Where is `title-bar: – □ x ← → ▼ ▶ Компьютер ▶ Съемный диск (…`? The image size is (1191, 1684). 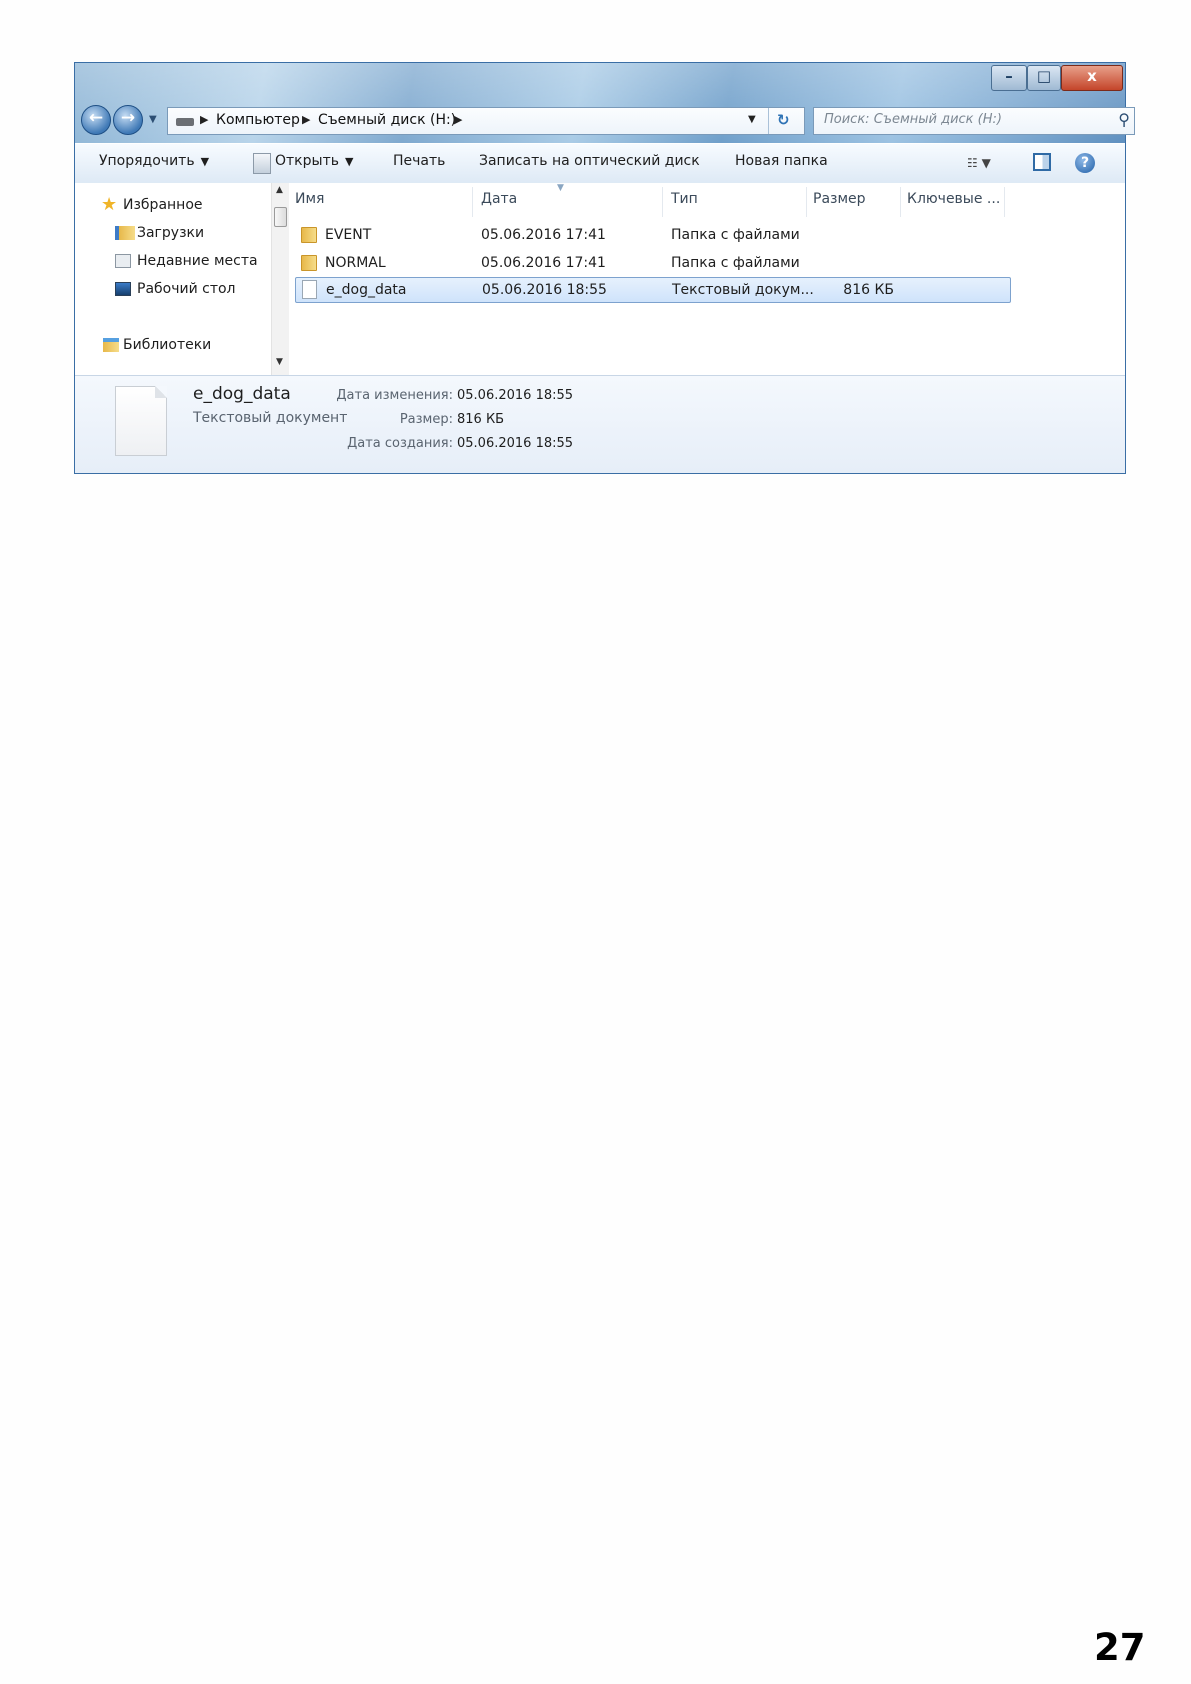
title-bar: – □ x ← → ▼ ▶ Компьютер ▶ Съемный диск (… is located at coordinates (605, 103).